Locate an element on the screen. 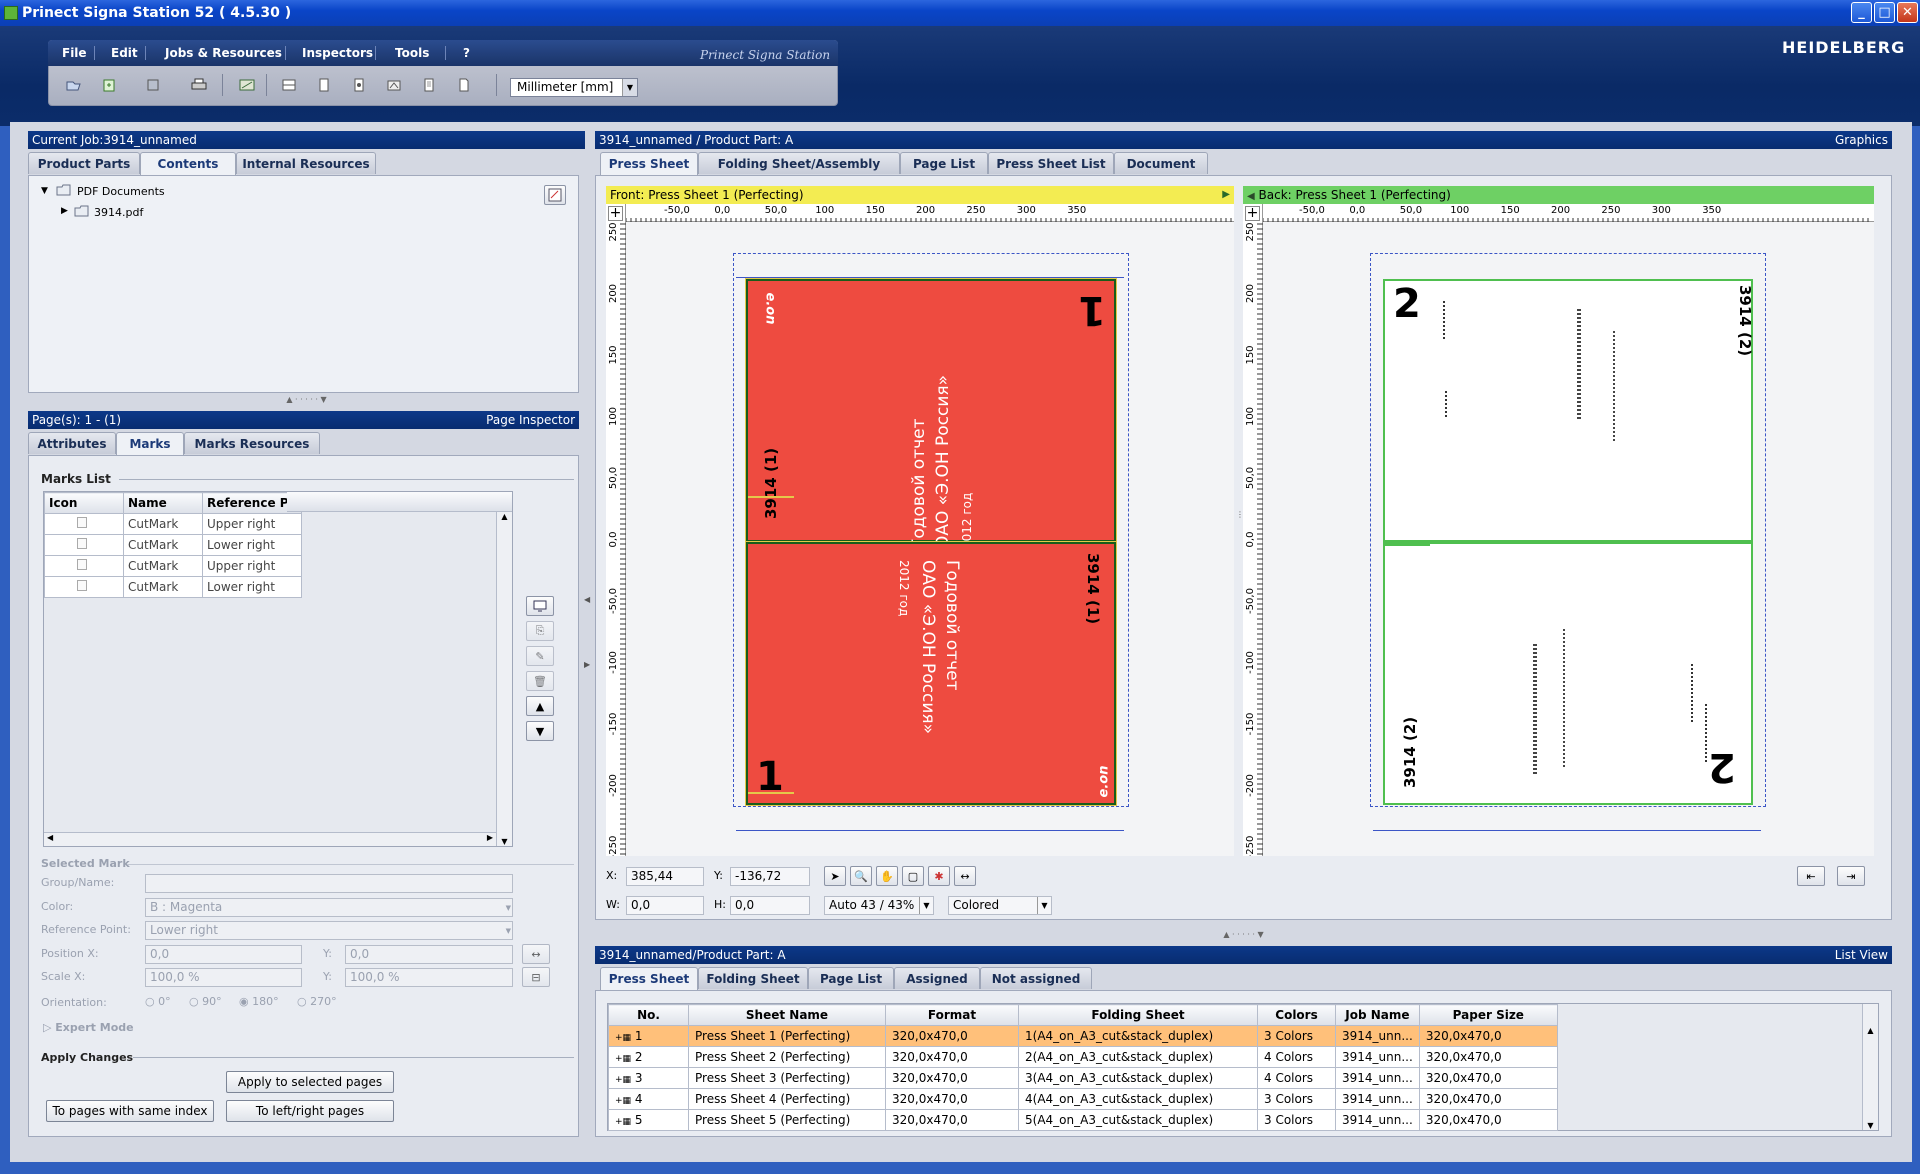 The image size is (1920, 1174). tab-document: Document is located at coordinates (1161, 163).